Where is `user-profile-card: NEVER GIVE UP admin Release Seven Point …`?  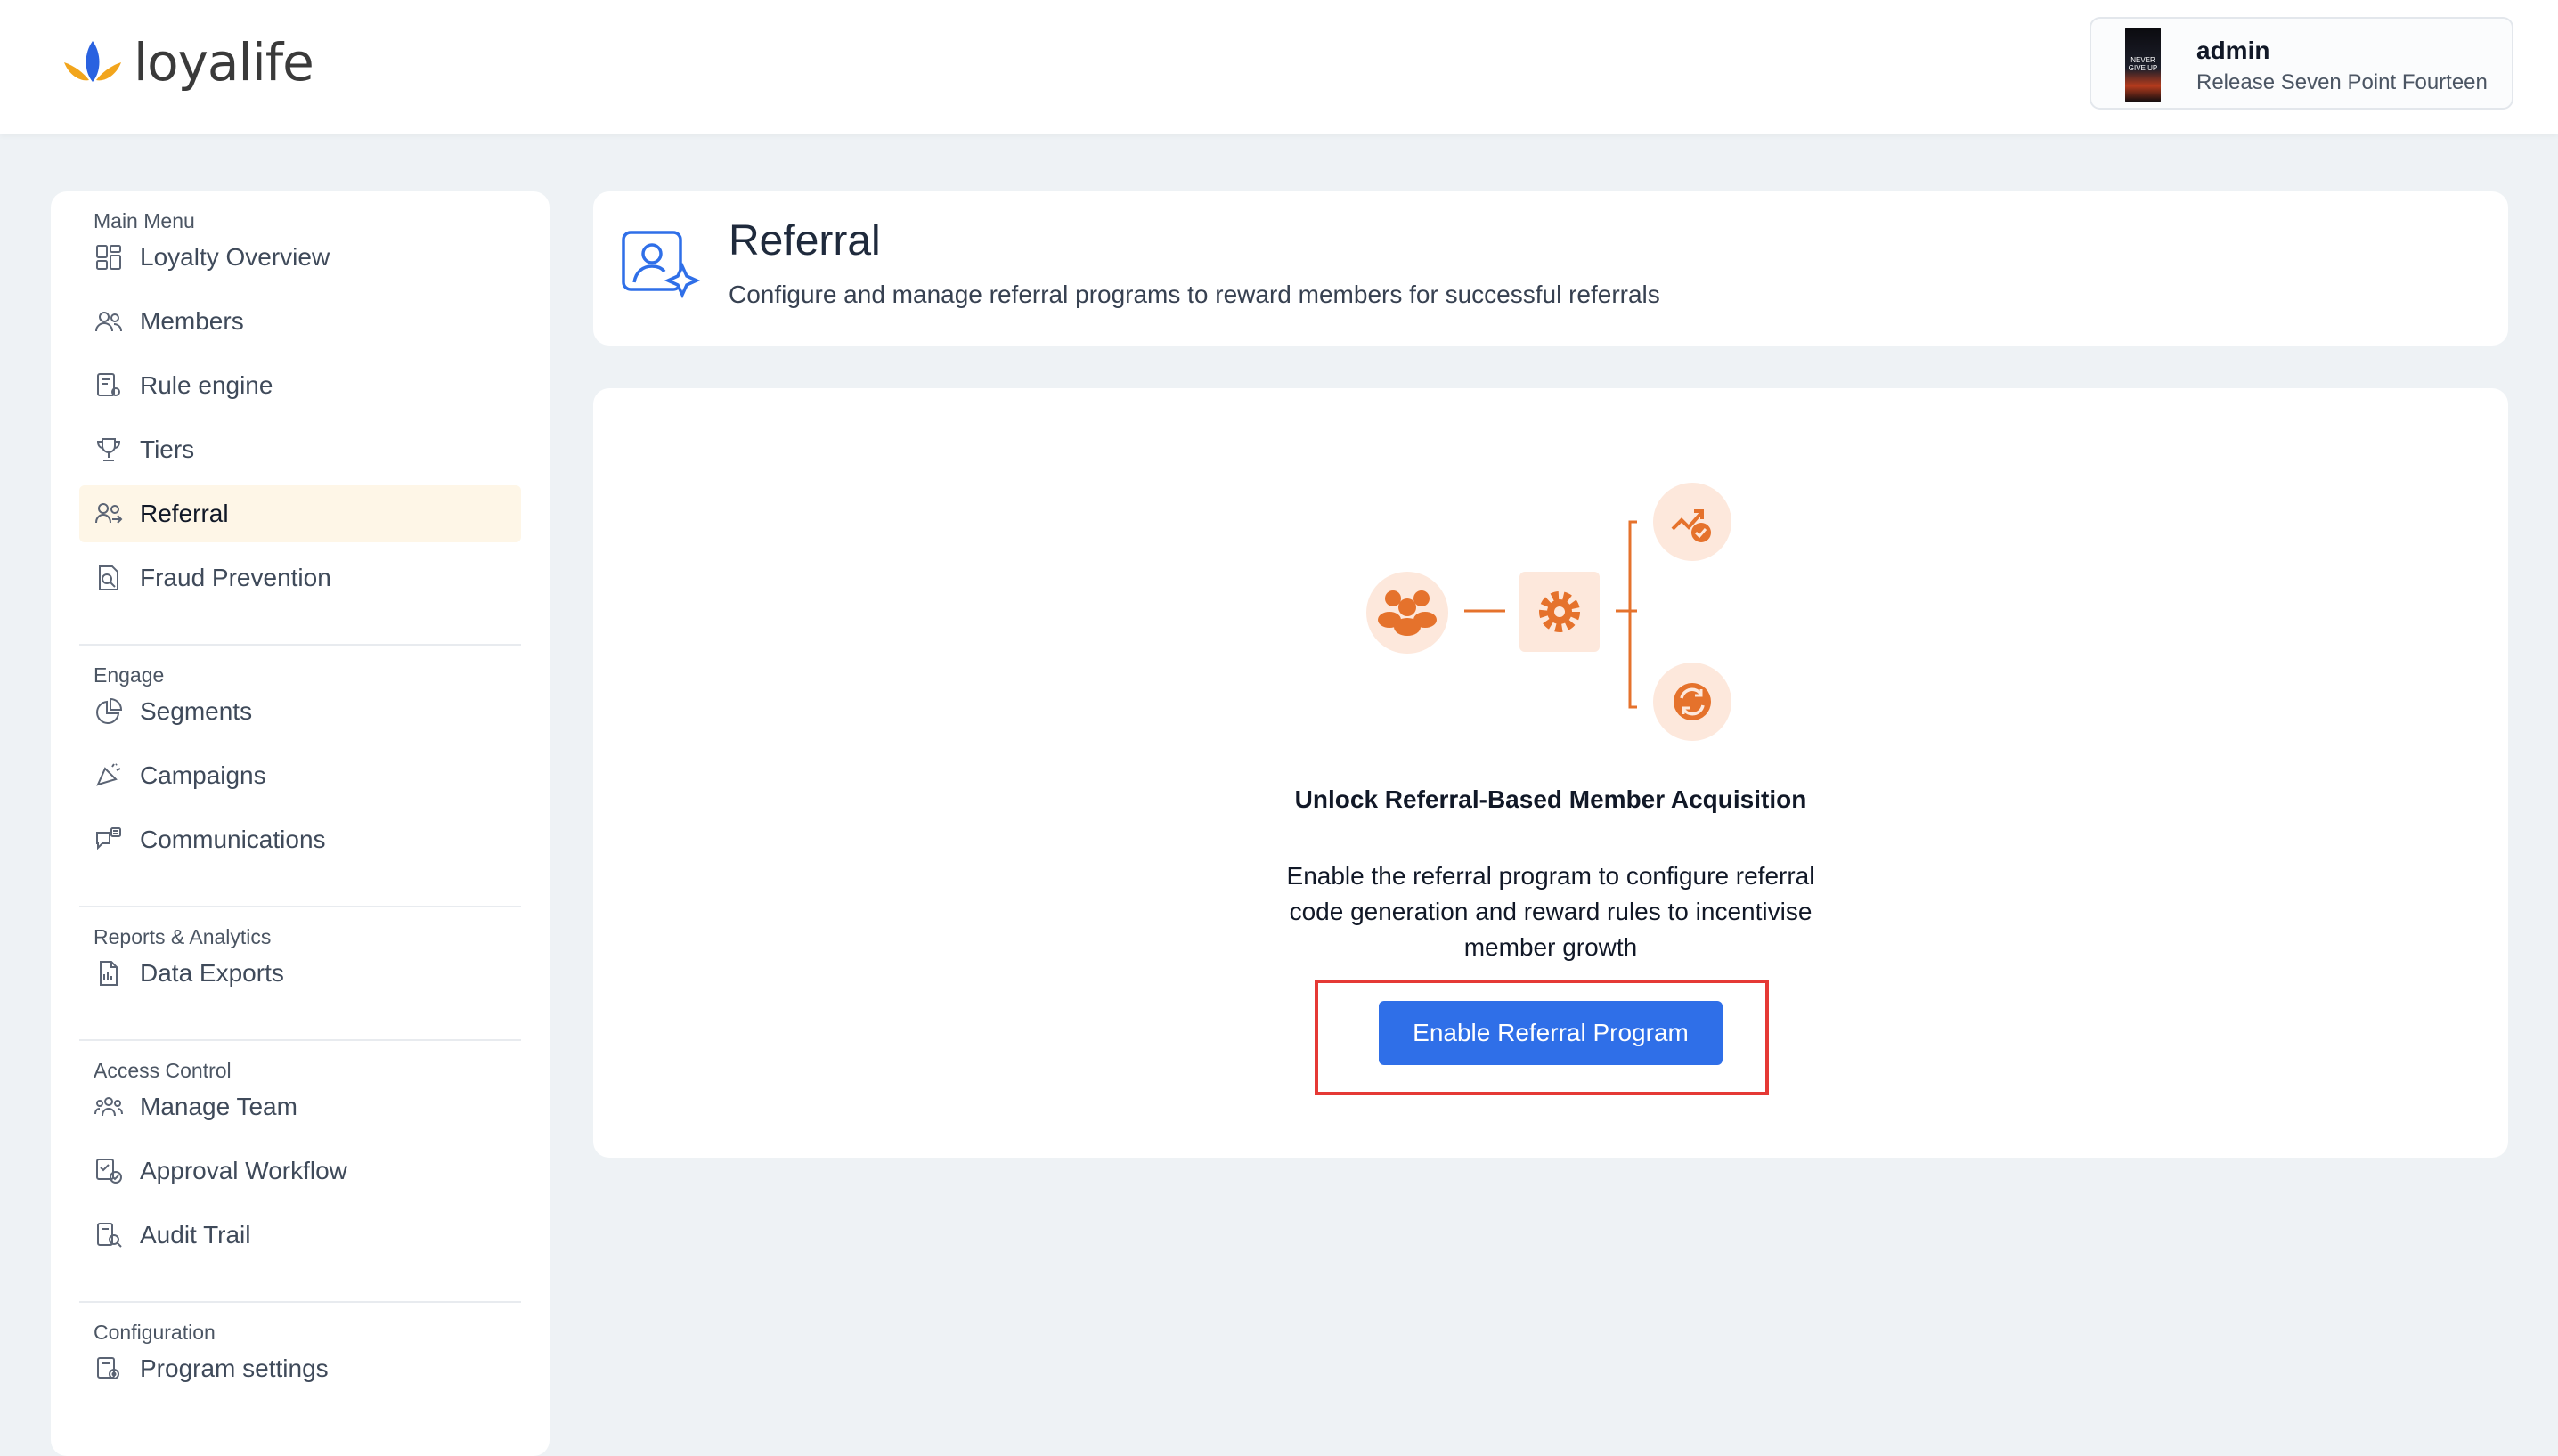
user-profile-card: NEVER GIVE UP admin Release Seven Point … is located at coordinates (2301, 63).